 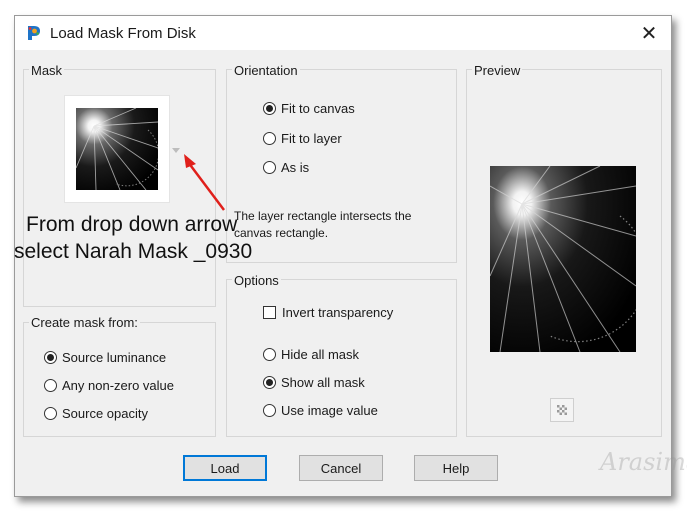 What do you see at coordinates (266, 70) in the screenshot?
I see `orientation-label: Orientation` at bounding box center [266, 70].